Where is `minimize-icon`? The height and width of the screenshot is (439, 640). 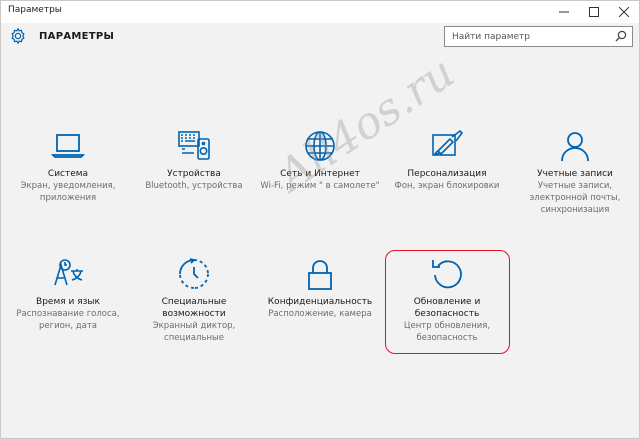 minimize-icon is located at coordinates (564, 12).